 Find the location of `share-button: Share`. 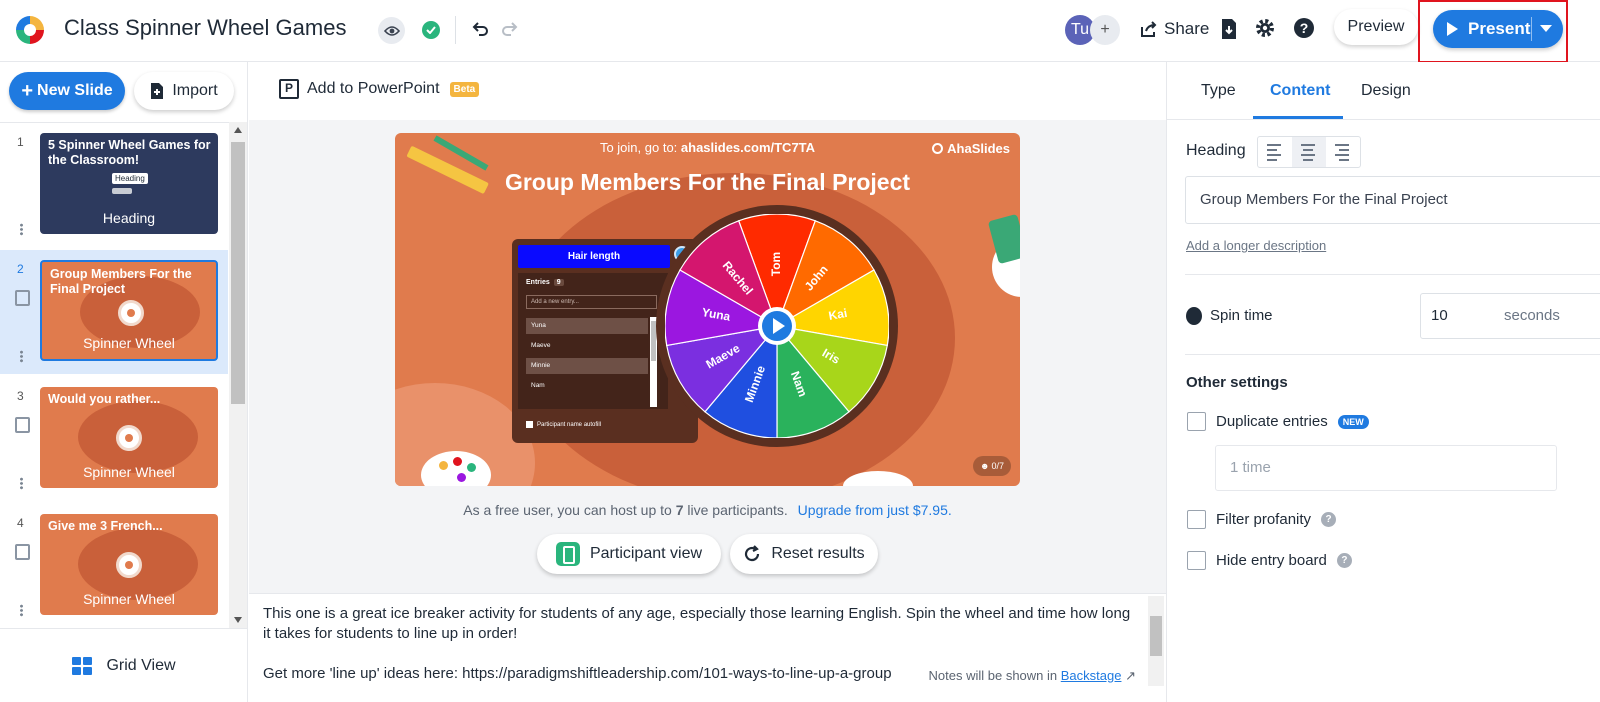

share-button: Share is located at coordinates (1174, 29).